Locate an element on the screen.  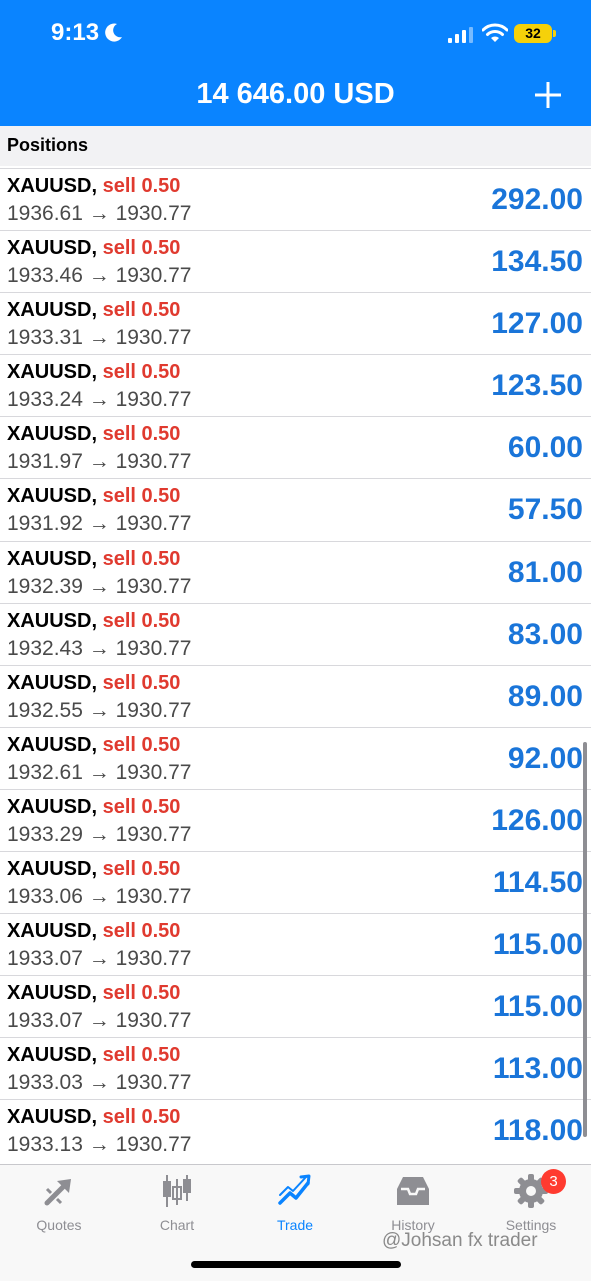
position-profit: 60.00 is located at coordinates (545, 448).